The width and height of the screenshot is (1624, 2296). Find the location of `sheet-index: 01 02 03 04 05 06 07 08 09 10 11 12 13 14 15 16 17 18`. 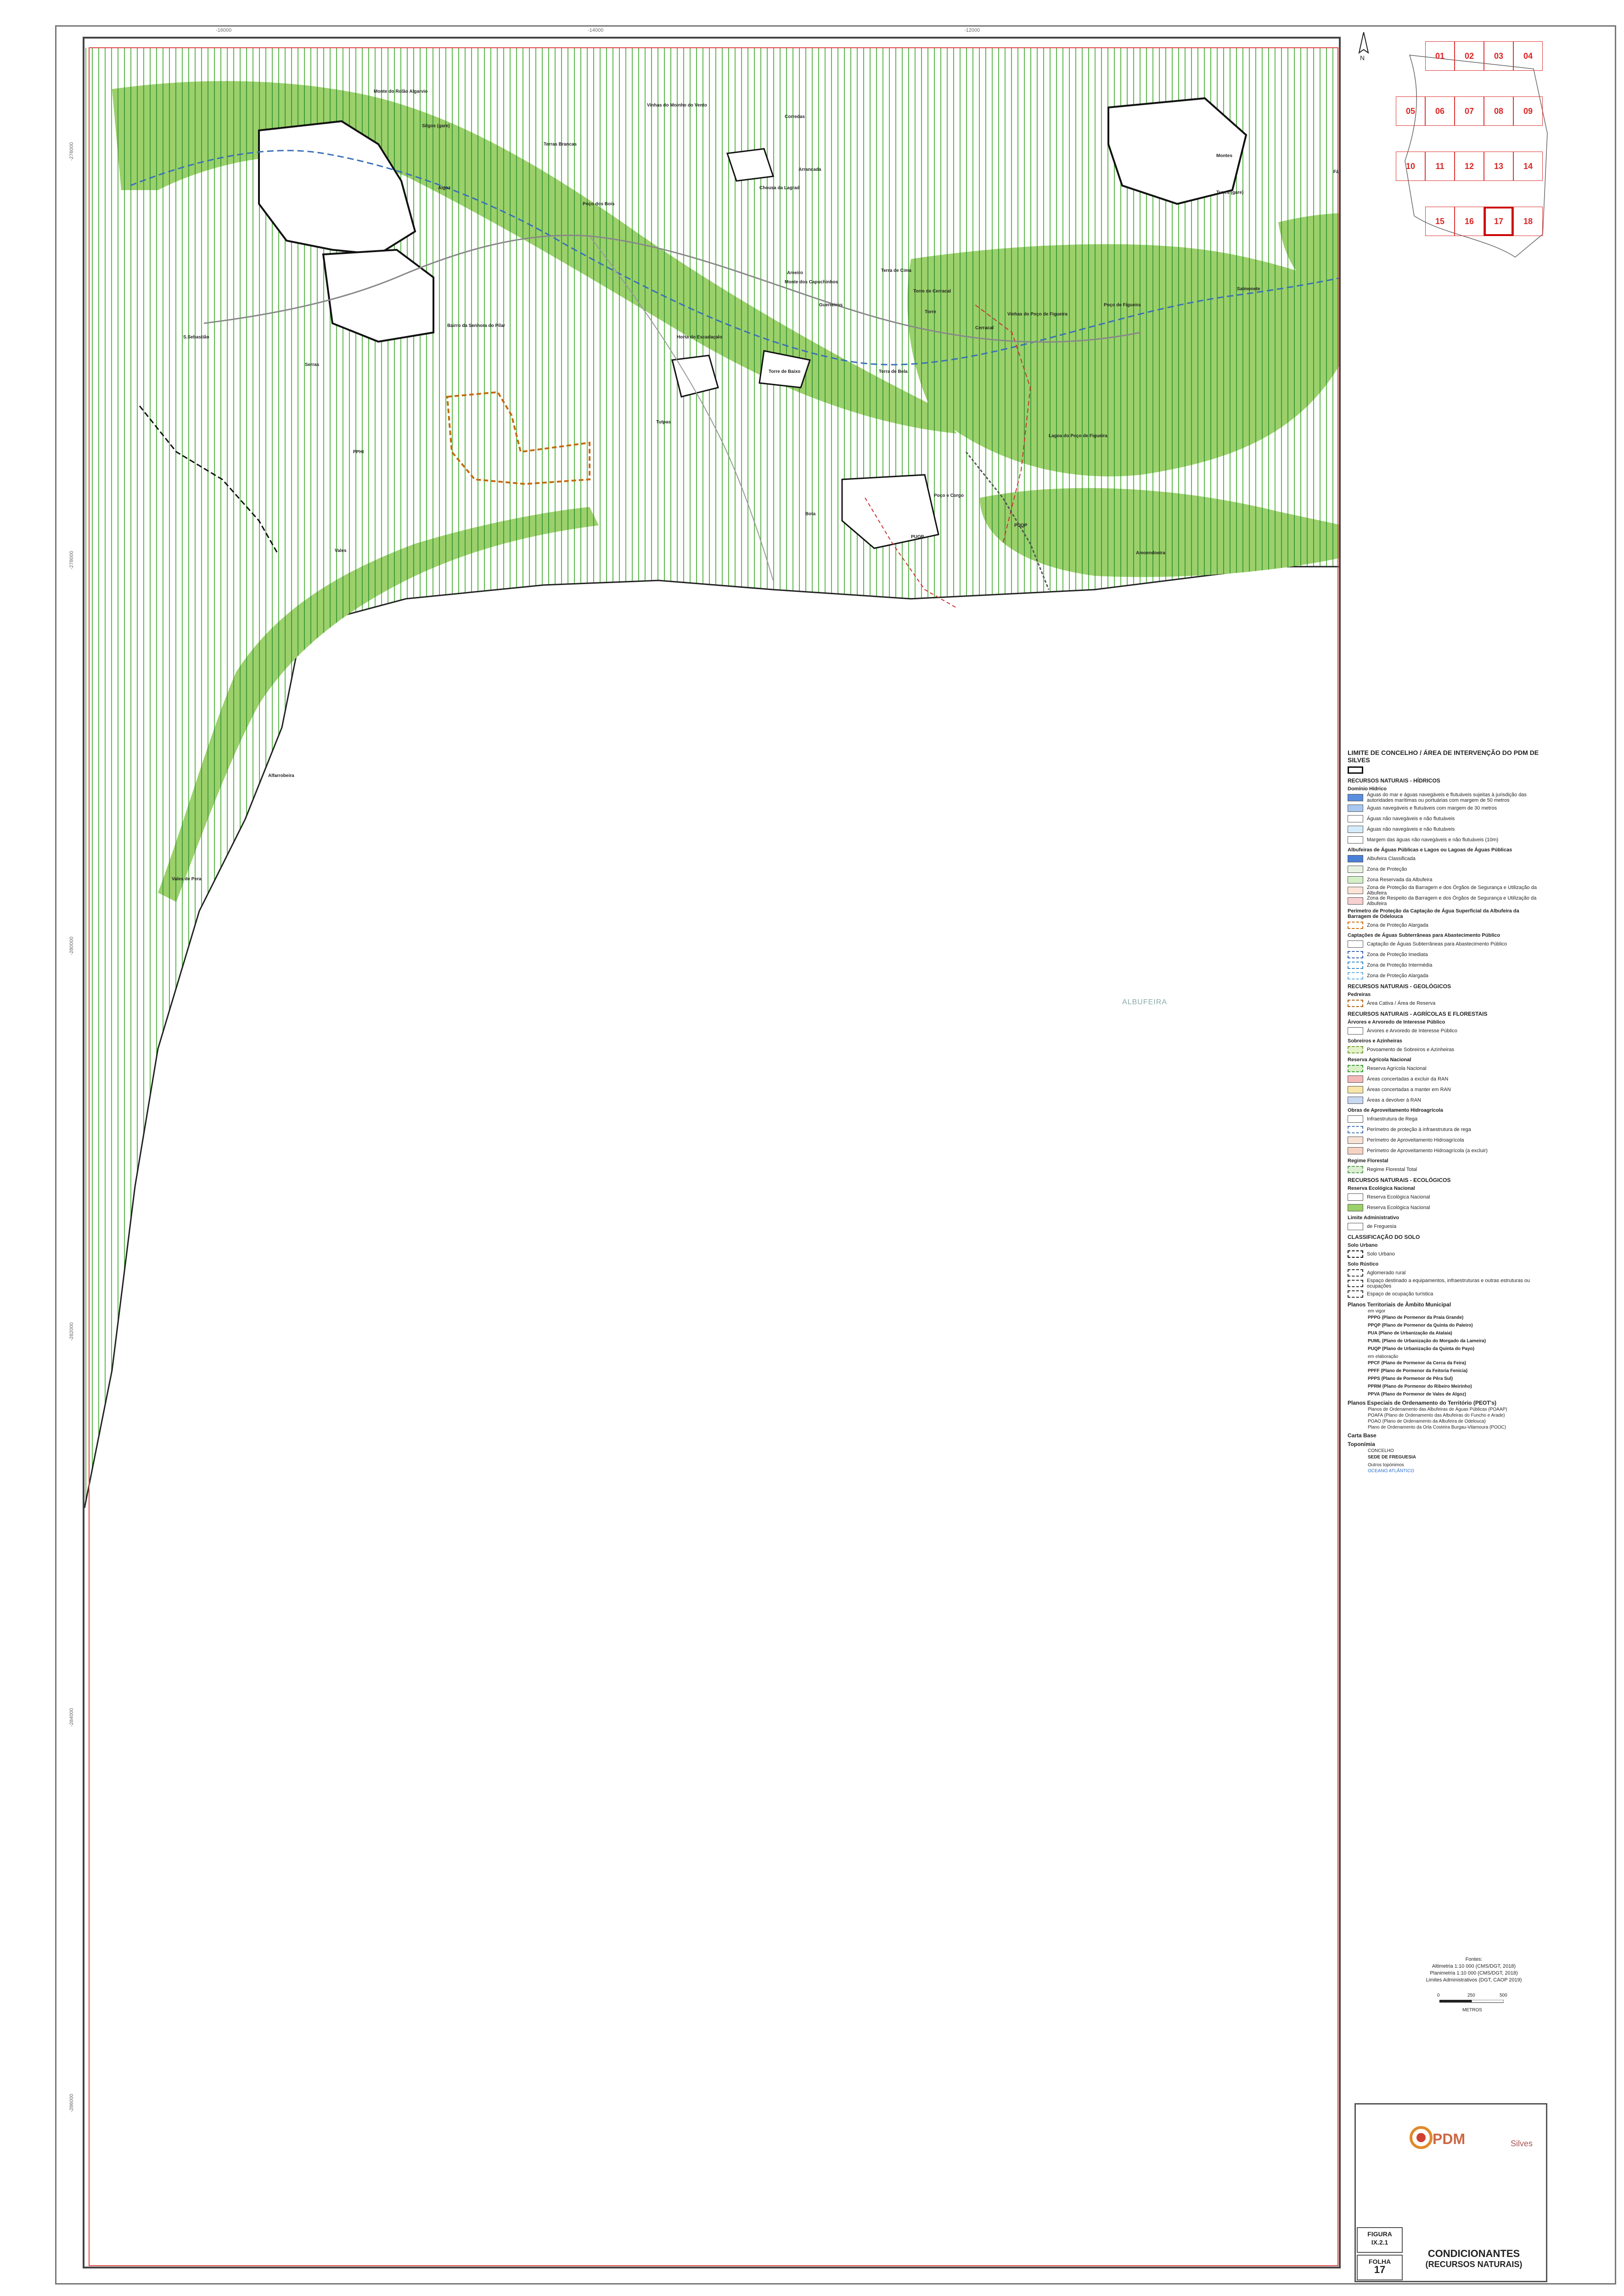

sheet-index: 01 02 03 04 05 06 07 08 09 10 11 12 13 14 15 16 17 18 is located at coordinates (1473, 152).